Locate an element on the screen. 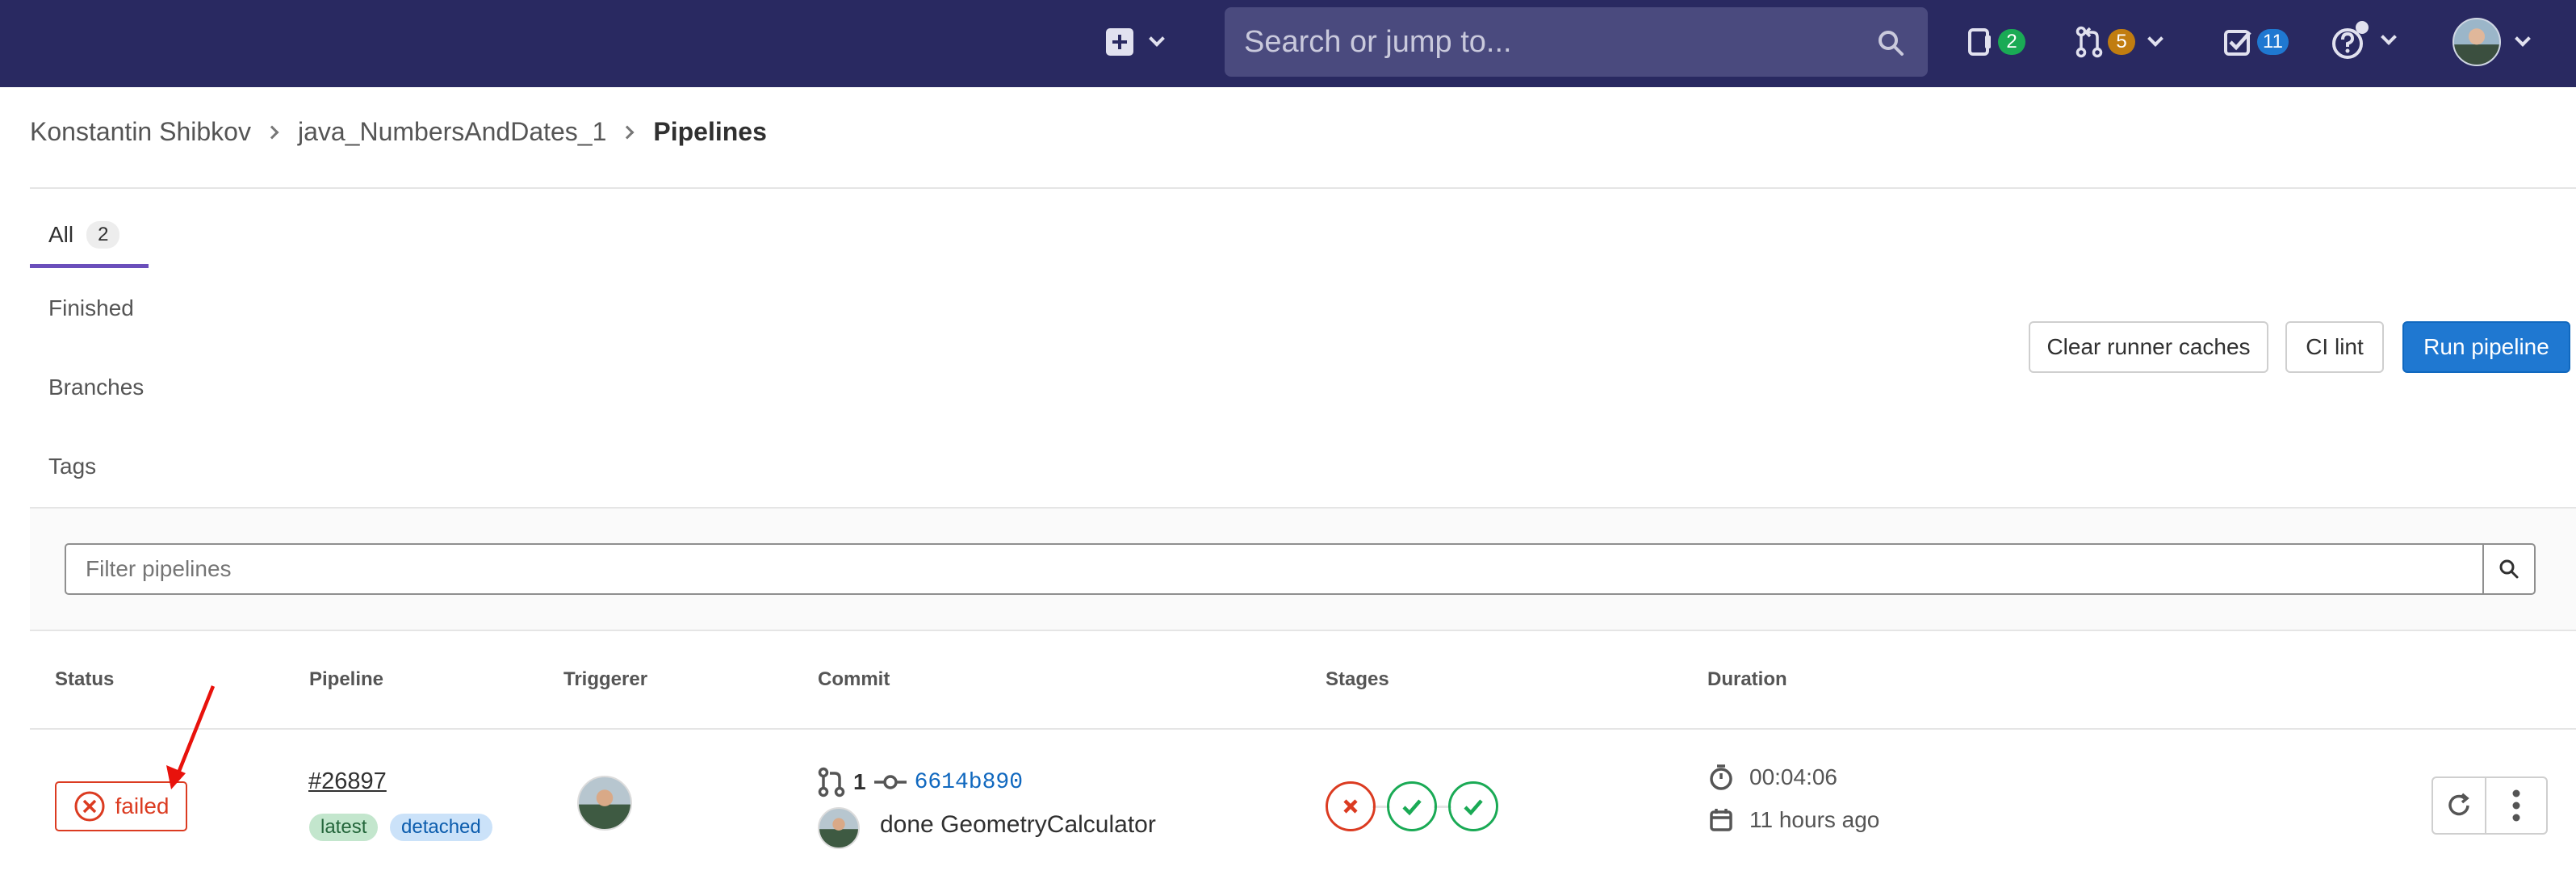 This screenshot has width=2576, height=879. pipeline-finished-time: 11 hours ago is located at coordinates (1794, 820).